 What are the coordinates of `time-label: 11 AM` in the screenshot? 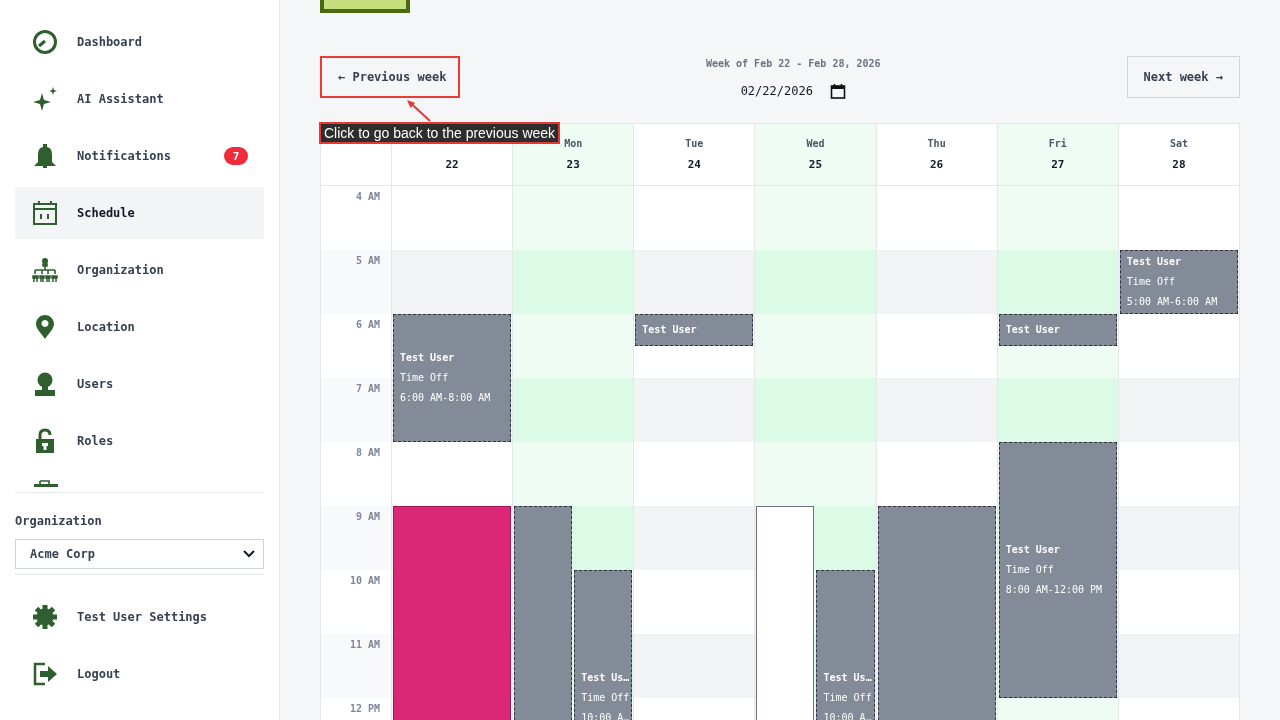 It's located at (364, 645).